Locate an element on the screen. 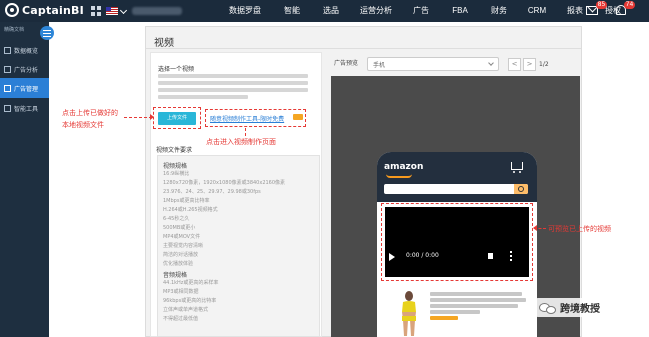  account-name-redacted is located at coordinates (157, 11).